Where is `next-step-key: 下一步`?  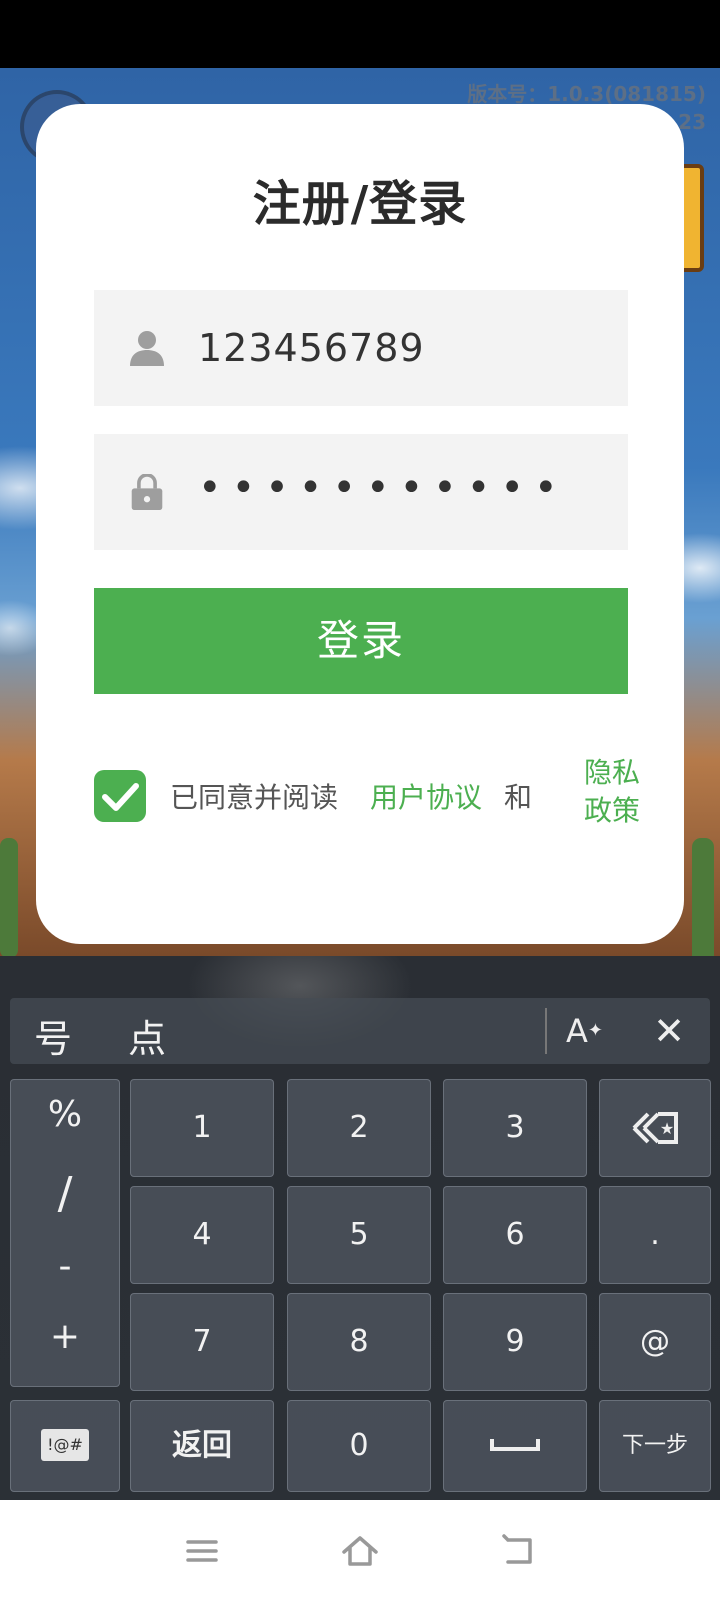
next-step-key: 下一步 is located at coordinates (655, 1446).